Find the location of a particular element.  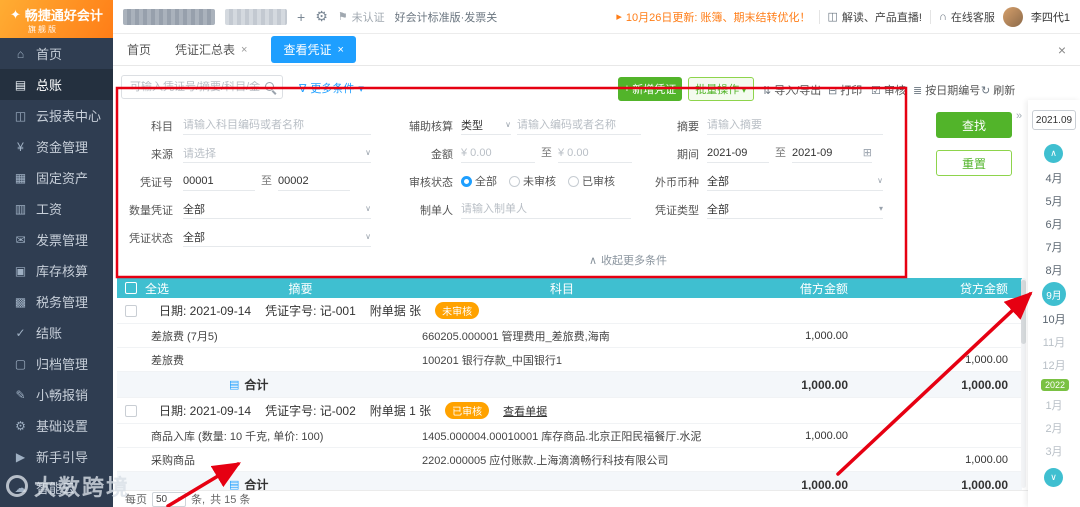

sidebar-item-general-ledger: ▤ 总账 is located at coordinates (56, 84).